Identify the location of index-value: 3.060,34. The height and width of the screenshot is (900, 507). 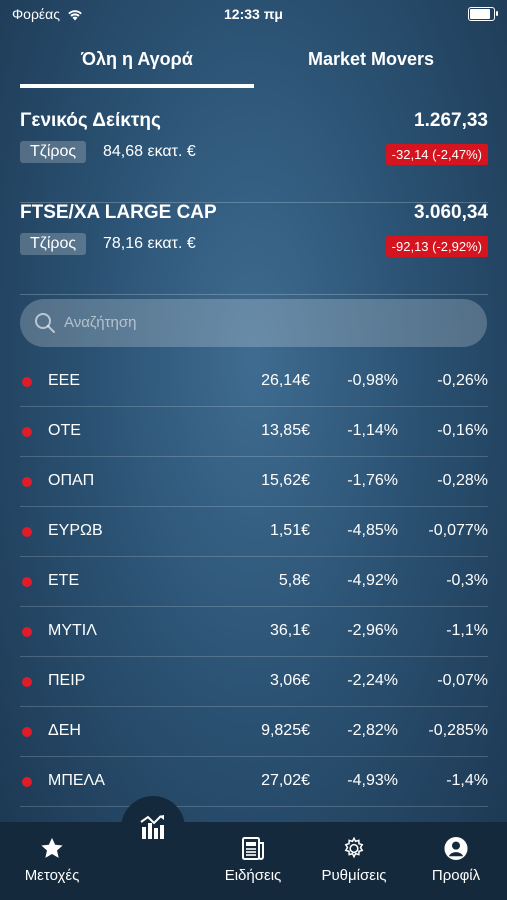
(451, 212).